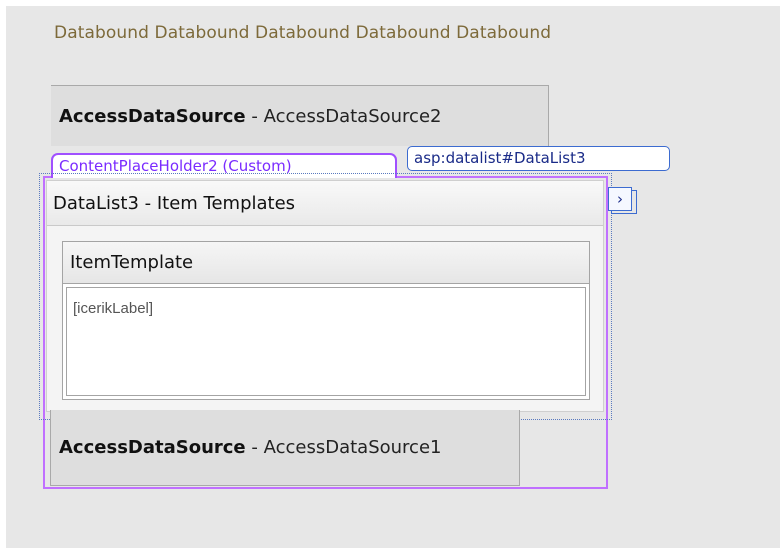 This screenshot has width=780, height=548. Describe the element at coordinates (352, 447) in the screenshot. I see `datasource-name: AccessDataSource1` at that location.